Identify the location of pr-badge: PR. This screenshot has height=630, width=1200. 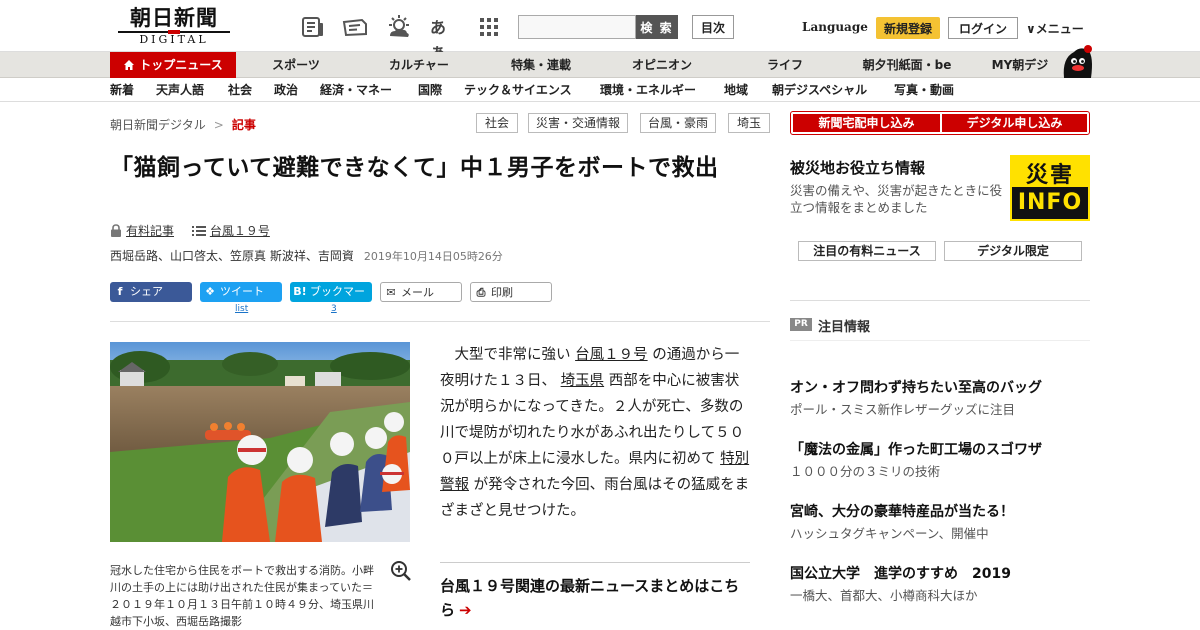
(801, 324).